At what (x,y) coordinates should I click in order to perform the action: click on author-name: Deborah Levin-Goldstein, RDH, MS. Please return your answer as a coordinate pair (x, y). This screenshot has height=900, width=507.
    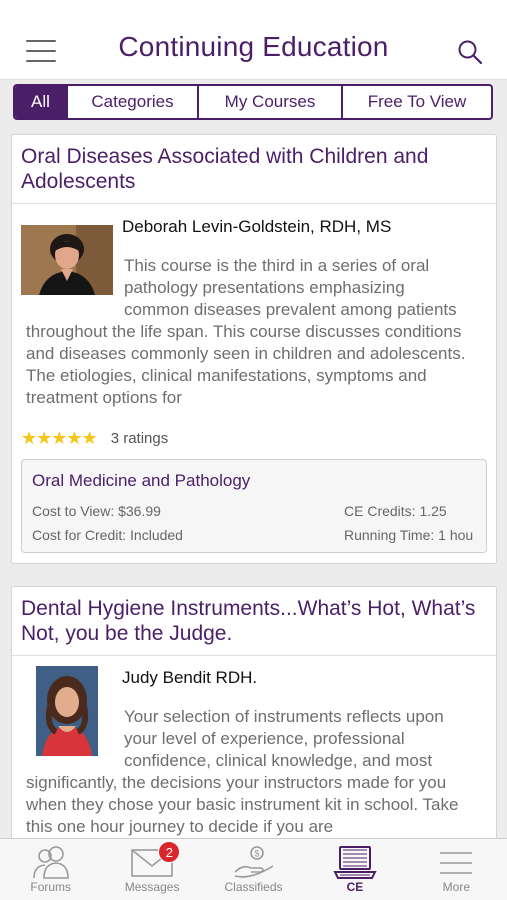
    Looking at the image, I should click on (257, 226).